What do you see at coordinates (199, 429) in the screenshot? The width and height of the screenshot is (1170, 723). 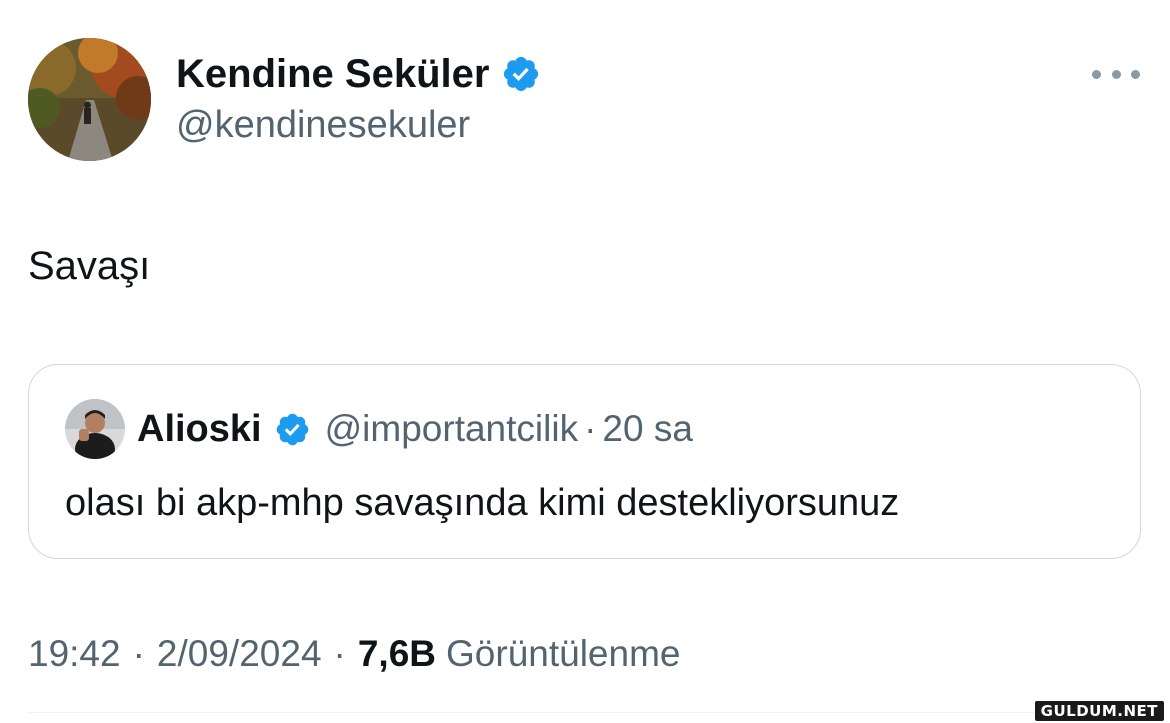 I see `quoted-author-name: Alioski` at bounding box center [199, 429].